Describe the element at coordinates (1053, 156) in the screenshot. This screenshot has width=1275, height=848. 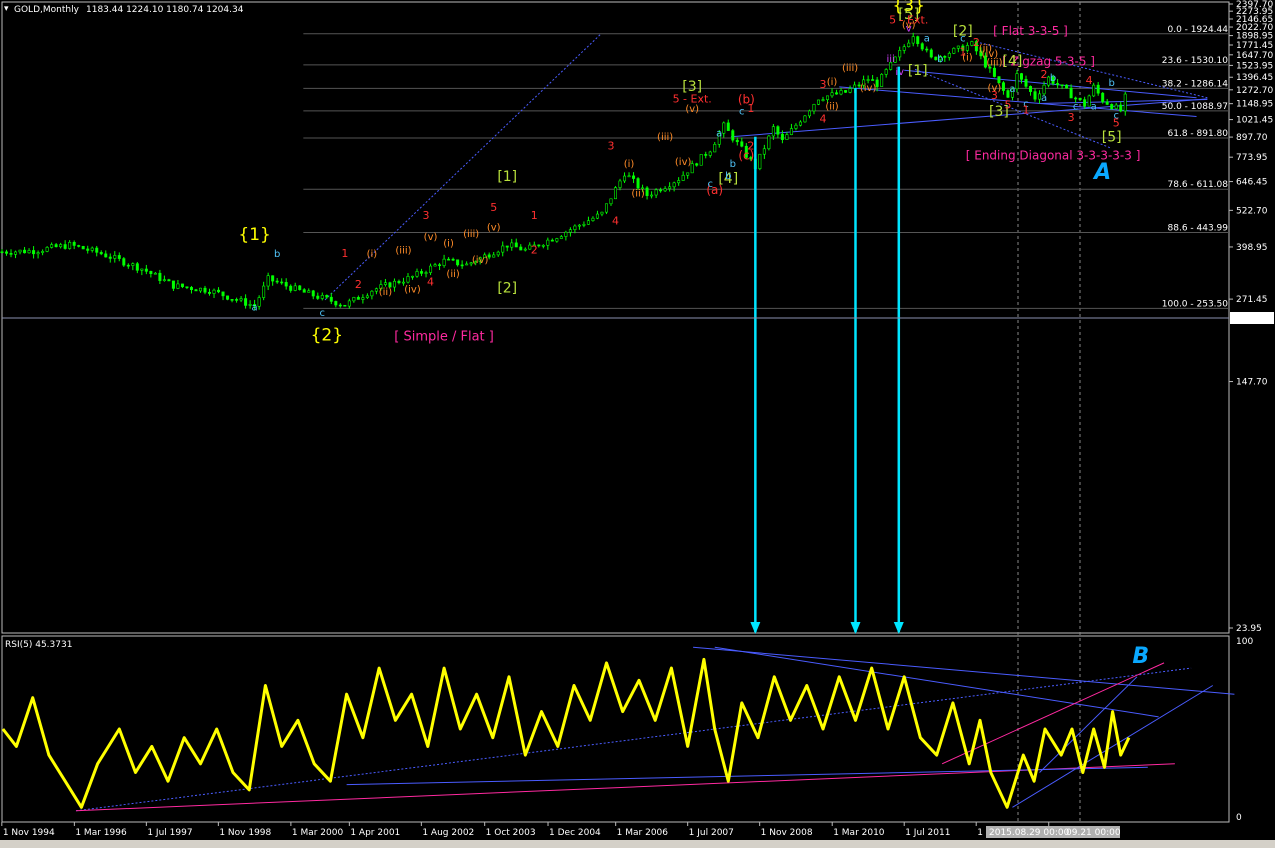
I see `wave-label: [ Ending Diagonal 3-3-3-3-3 ]` at that location.